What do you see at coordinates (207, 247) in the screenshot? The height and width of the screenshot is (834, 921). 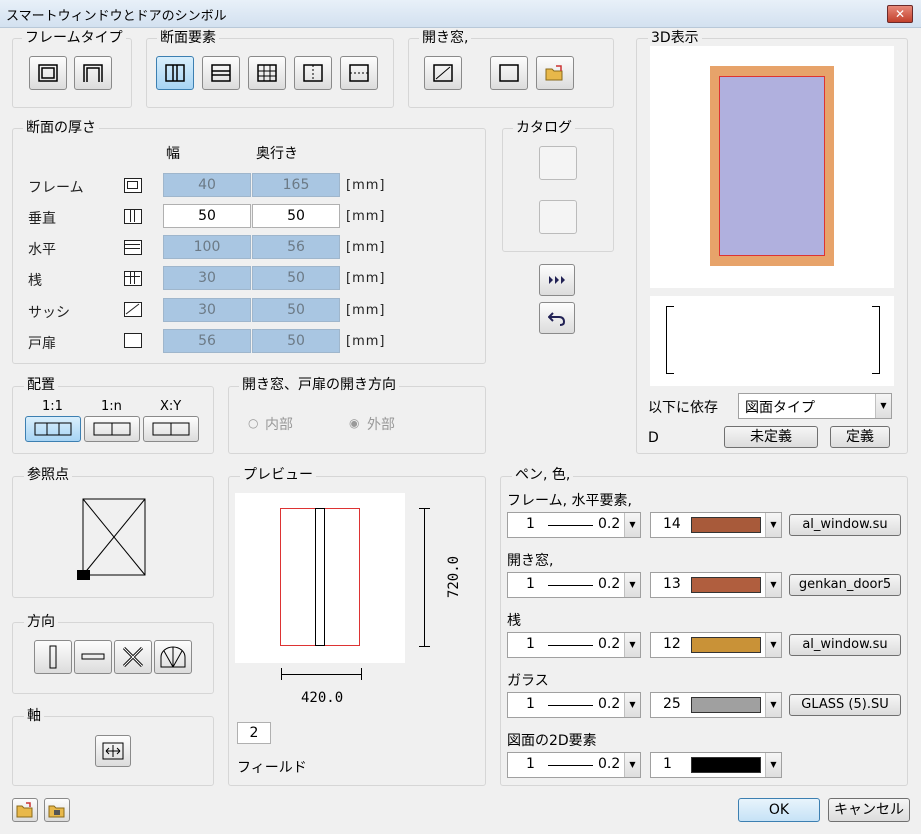 I see `horizontal-width-field: 100` at bounding box center [207, 247].